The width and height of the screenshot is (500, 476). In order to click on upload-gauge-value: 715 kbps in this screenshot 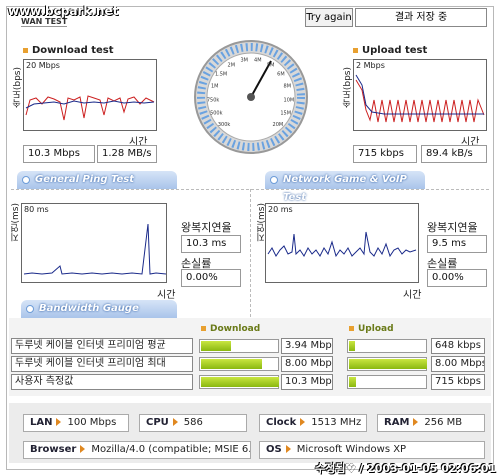, I will do `click(458, 382)`.